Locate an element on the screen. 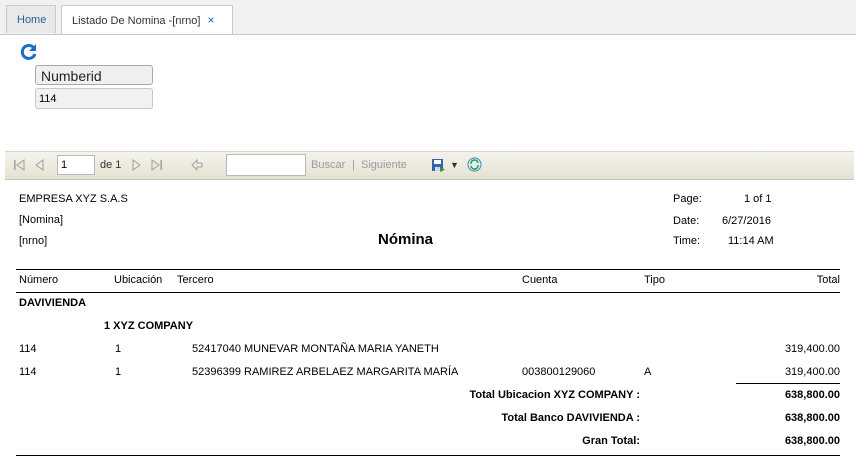  back-icon is located at coordinates (197, 165).